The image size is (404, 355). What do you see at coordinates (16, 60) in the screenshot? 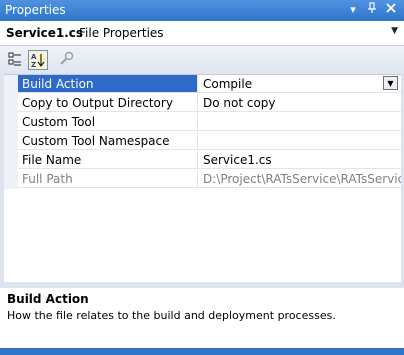
I see `categorized-icon` at bounding box center [16, 60].